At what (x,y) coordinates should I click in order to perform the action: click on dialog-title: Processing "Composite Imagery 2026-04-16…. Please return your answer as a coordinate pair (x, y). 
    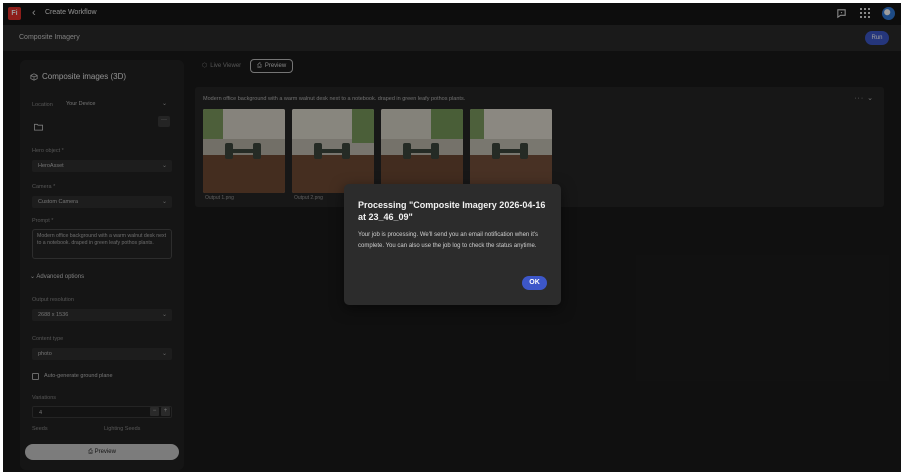
    Looking at the image, I should click on (452, 211).